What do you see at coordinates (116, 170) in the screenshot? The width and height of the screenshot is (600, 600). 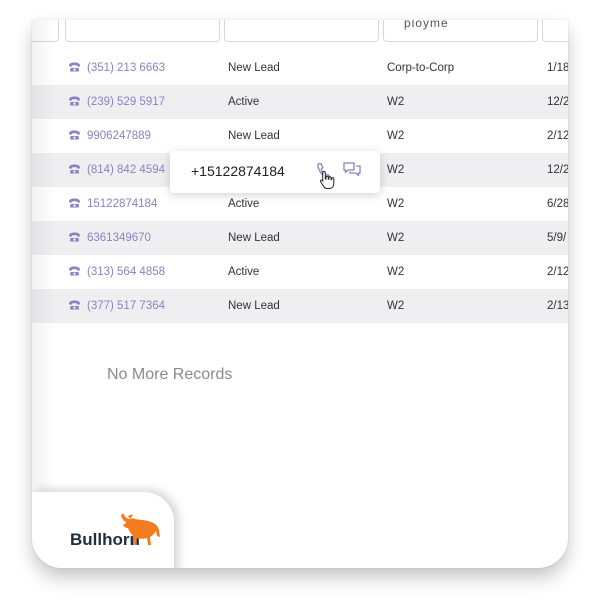 I see `phone-link: (814) 842 4594` at bounding box center [116, 170].